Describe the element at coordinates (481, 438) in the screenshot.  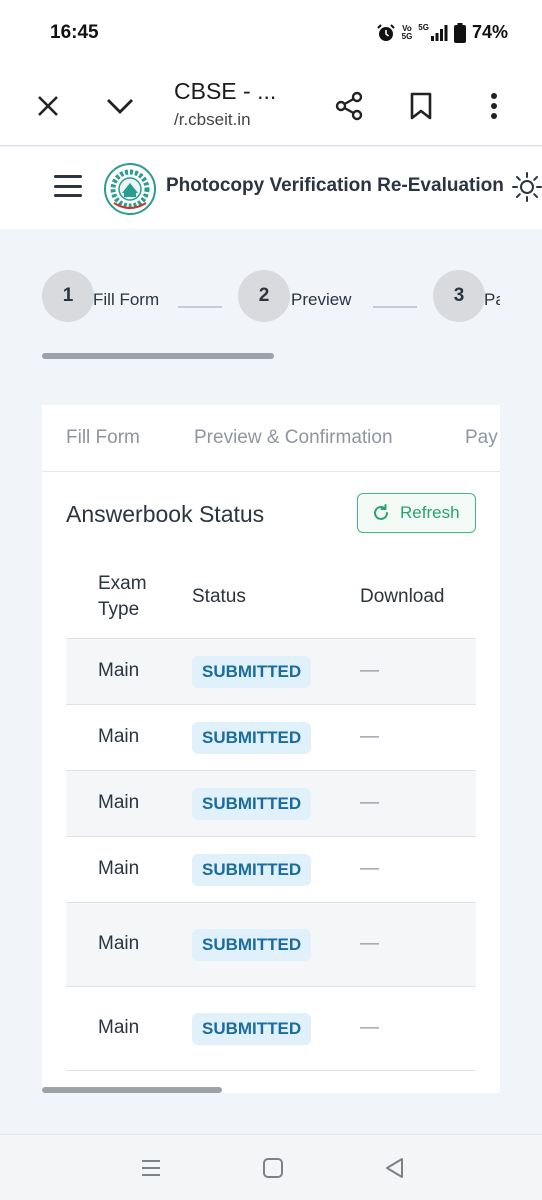
I see `tab-pay: Pay` at that location.